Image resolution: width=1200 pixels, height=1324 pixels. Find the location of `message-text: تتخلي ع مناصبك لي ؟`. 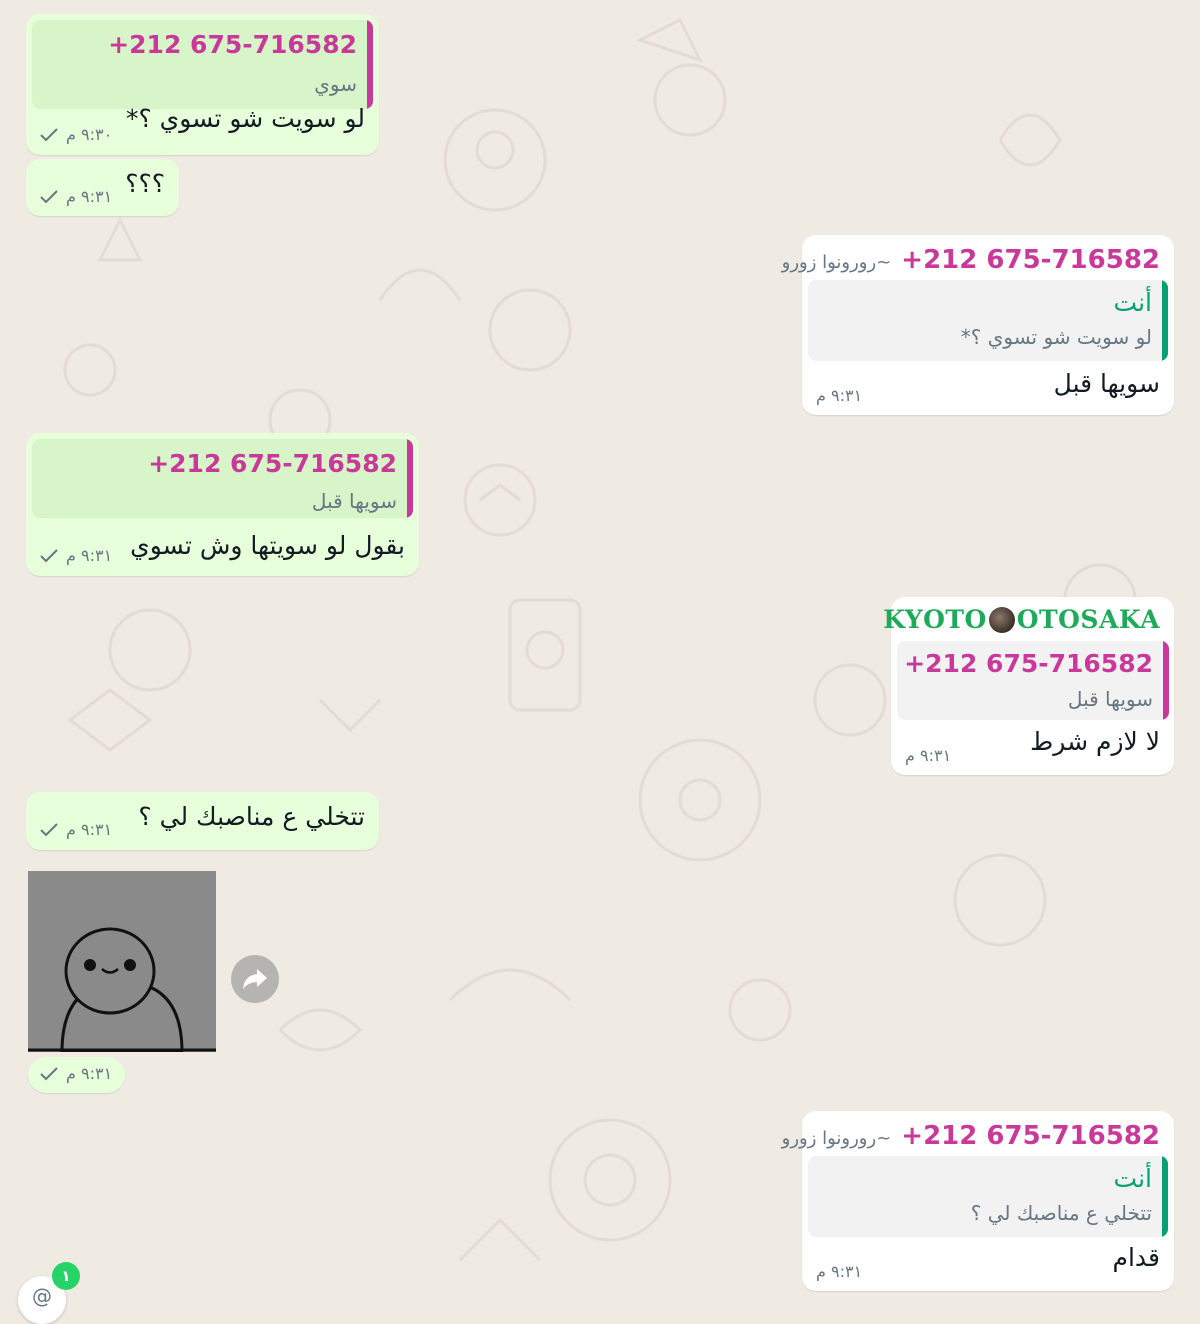

message-text: تتخلي ع مناصبك لي ؟ is located at coordinates (251, 816).